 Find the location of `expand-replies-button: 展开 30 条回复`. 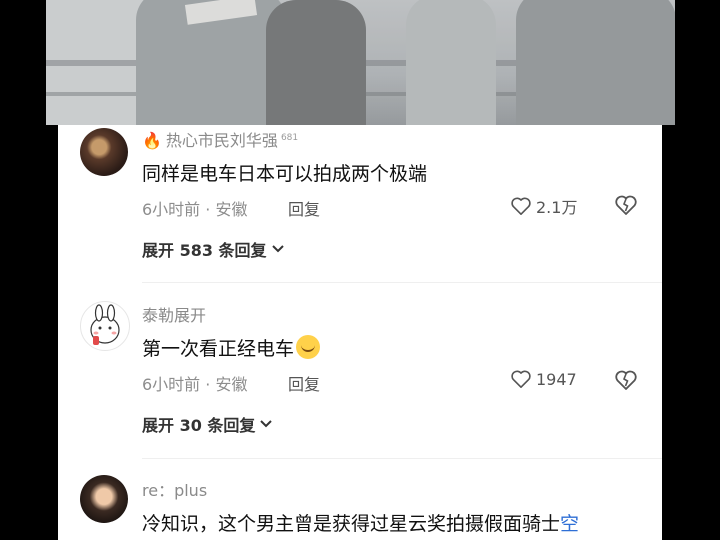

expand-replies-button: 展开 30 条回复 is located at coordinates (207, 424).